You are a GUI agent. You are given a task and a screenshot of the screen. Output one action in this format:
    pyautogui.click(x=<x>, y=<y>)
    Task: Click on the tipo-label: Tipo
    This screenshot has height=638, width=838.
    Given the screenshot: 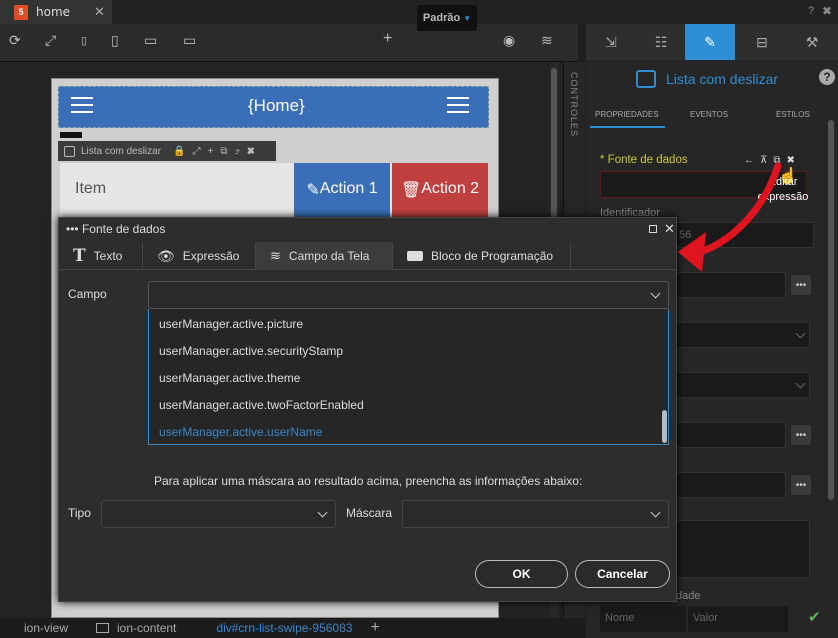 What is the action you would take?
    pyautogui.click(x=79, y=513)
    